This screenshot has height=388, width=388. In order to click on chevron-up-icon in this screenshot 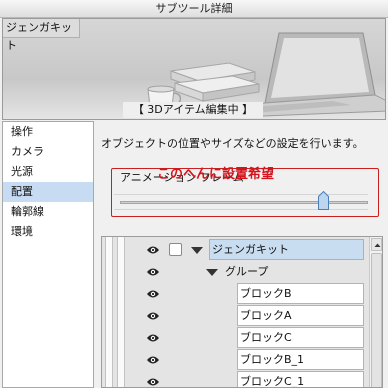, I will do `click(377, 245)`.